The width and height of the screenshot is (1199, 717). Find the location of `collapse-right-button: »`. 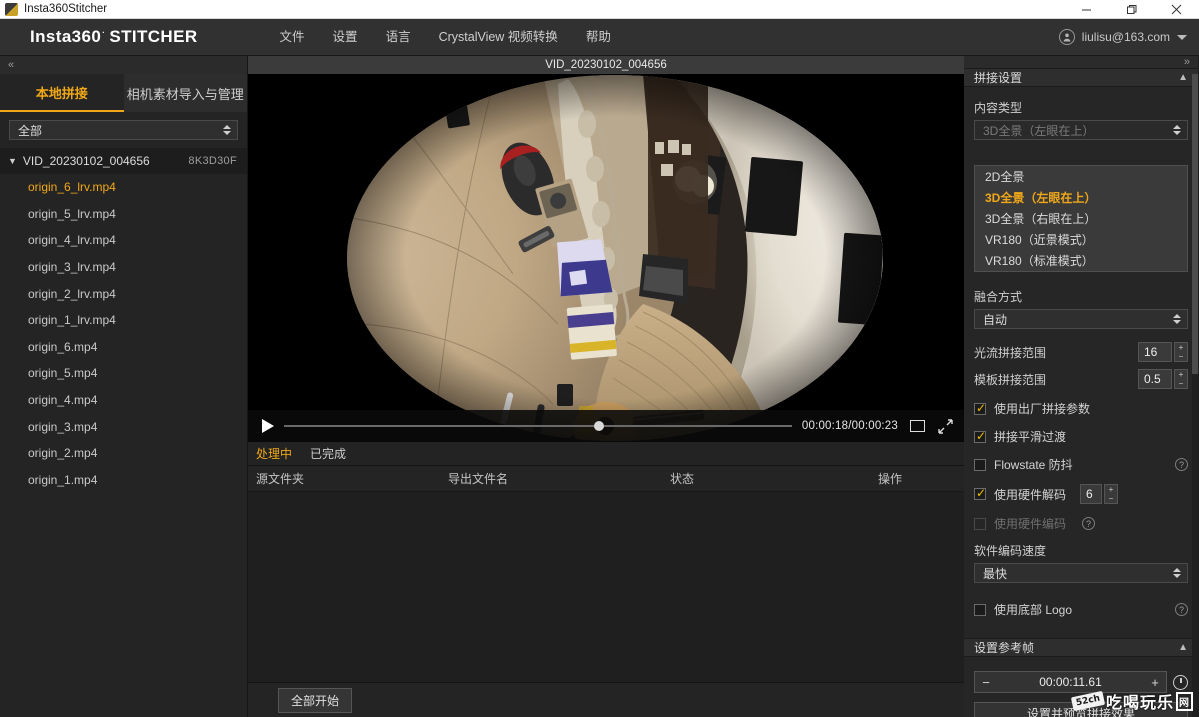

collapse-right-button: » is located at coordinates (1081, 62).